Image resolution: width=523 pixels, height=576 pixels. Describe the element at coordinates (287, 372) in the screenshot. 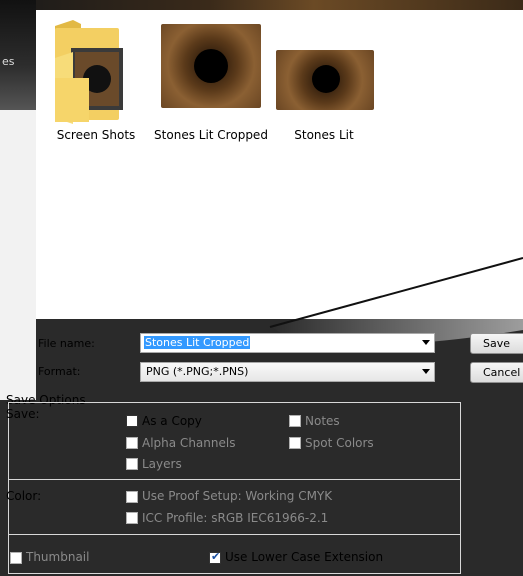

I see `format-select: PNG (*.PNG;*.PNS)` at that location.